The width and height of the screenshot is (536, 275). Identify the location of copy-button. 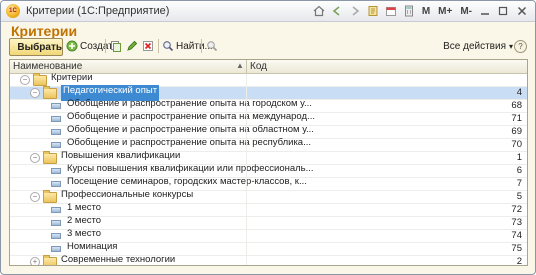
(116, 46).